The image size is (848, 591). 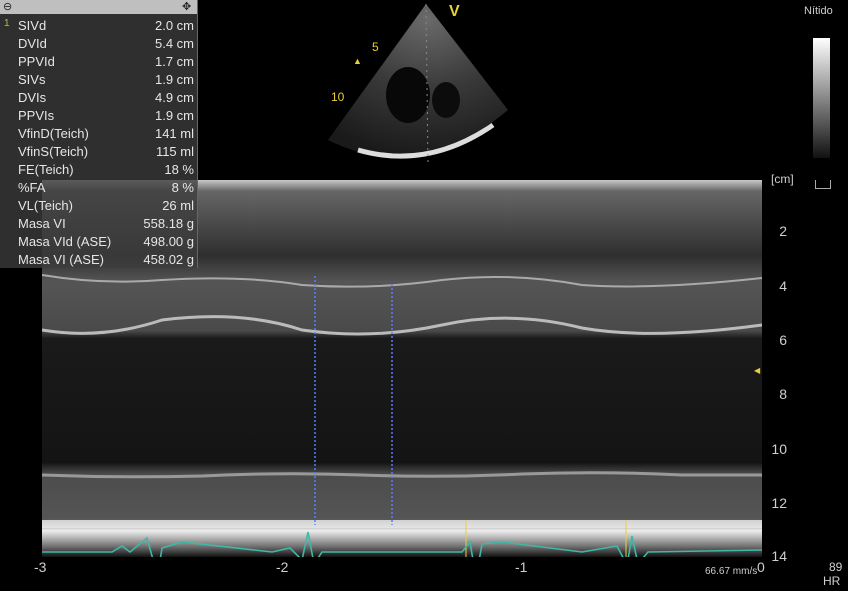 I want to click on measurement-value: 558.18 g, so click(x=168, y=223).